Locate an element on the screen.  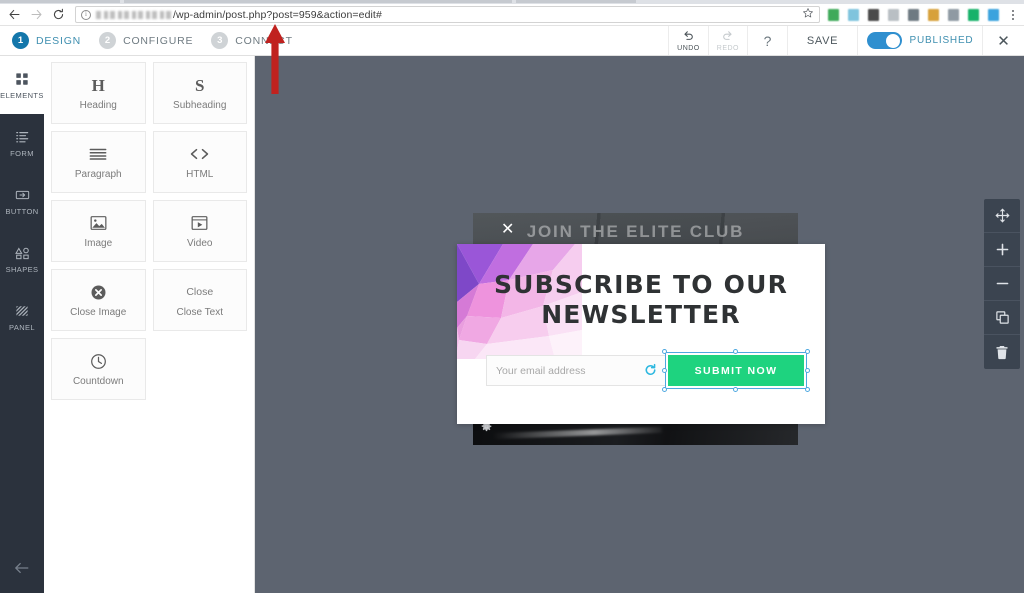
palette-card-label: Image is located at coordinates (98, 243).